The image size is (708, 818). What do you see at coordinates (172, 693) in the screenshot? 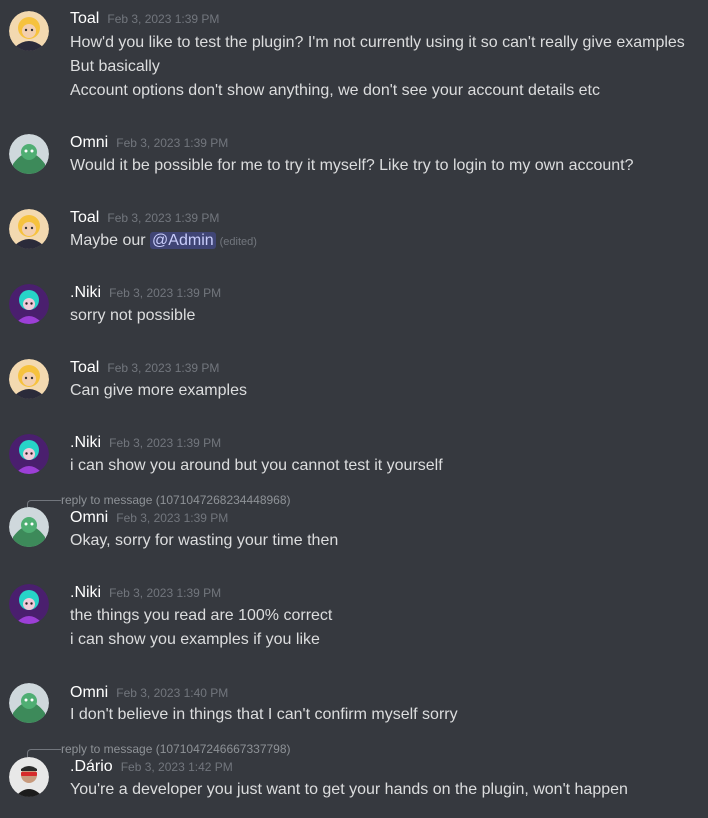
I see `timestamp: Feb 3, 2023 1:40 PM` at bounding box center [172, 693].